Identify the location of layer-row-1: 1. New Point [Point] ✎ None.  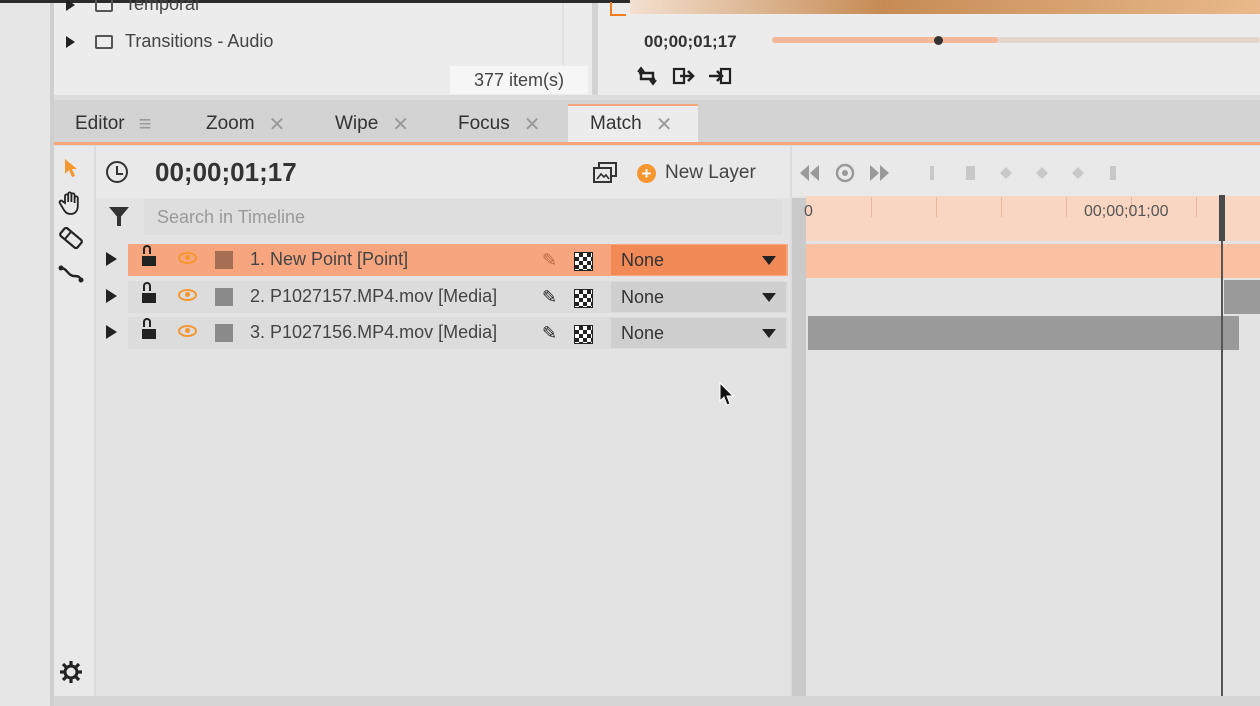
(458, 260).